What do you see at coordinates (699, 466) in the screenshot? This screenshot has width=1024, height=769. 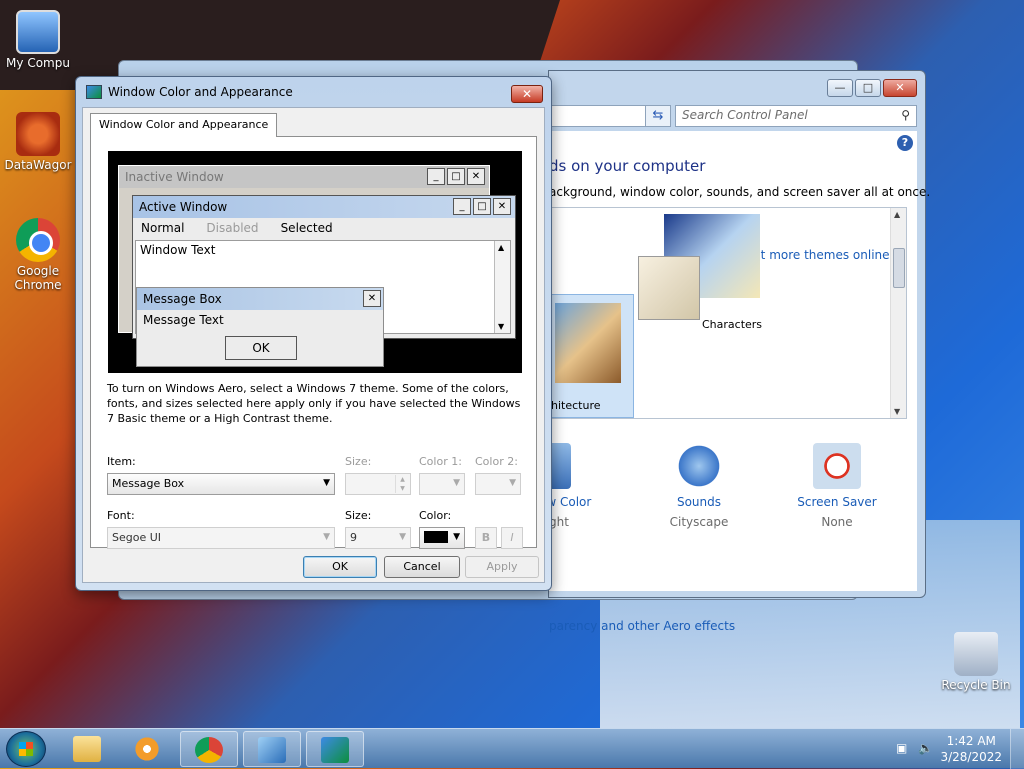 I see `sounds-icon` at bounding box center [699, 466].